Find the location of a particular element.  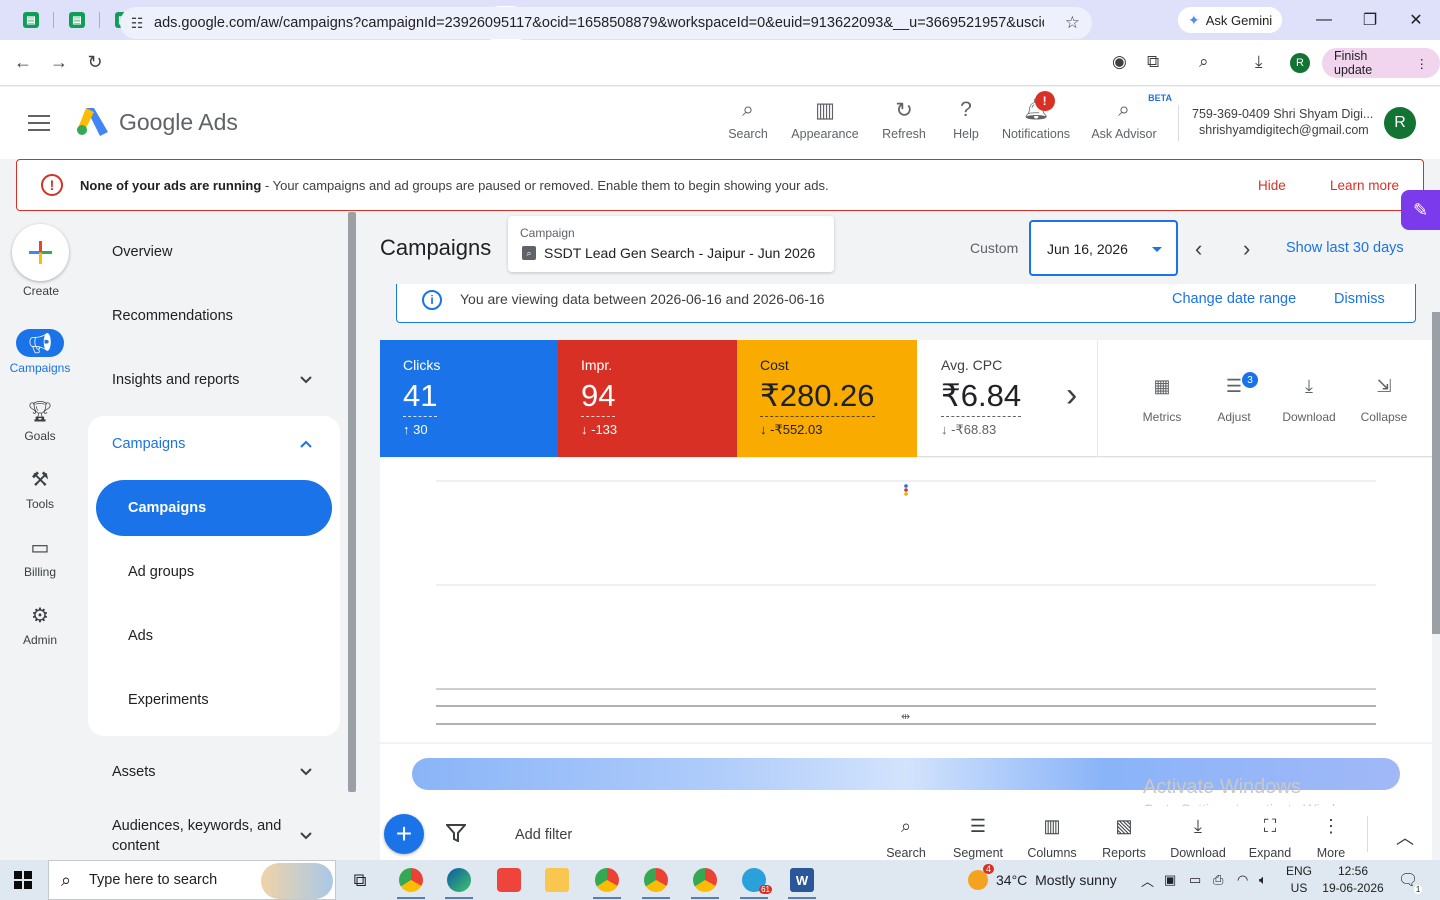

notifications-button: 🔔︎! Notifications is located at coordinates (1036, 116).